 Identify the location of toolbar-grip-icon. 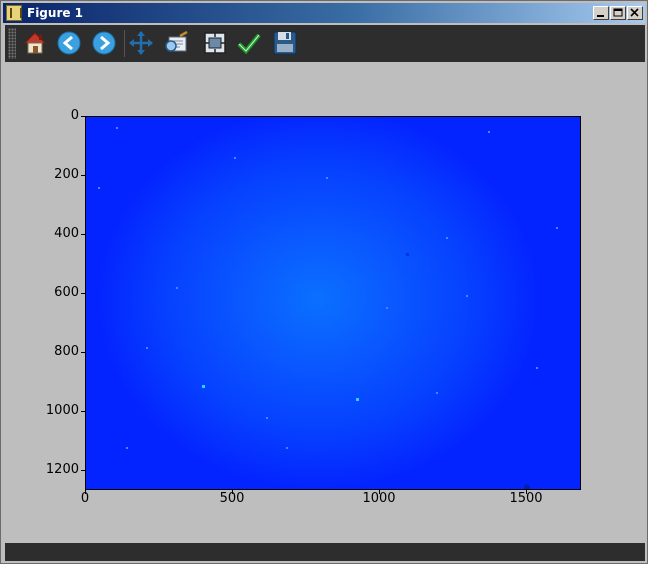
(12, 43).